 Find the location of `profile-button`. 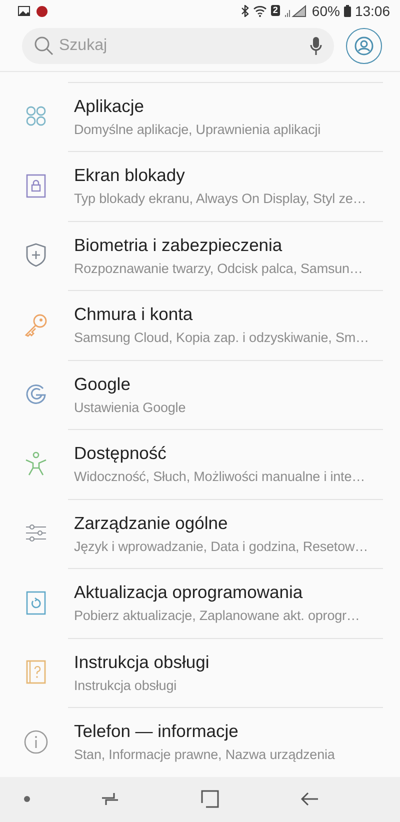

profile-button is located at coordinates (364, 46).